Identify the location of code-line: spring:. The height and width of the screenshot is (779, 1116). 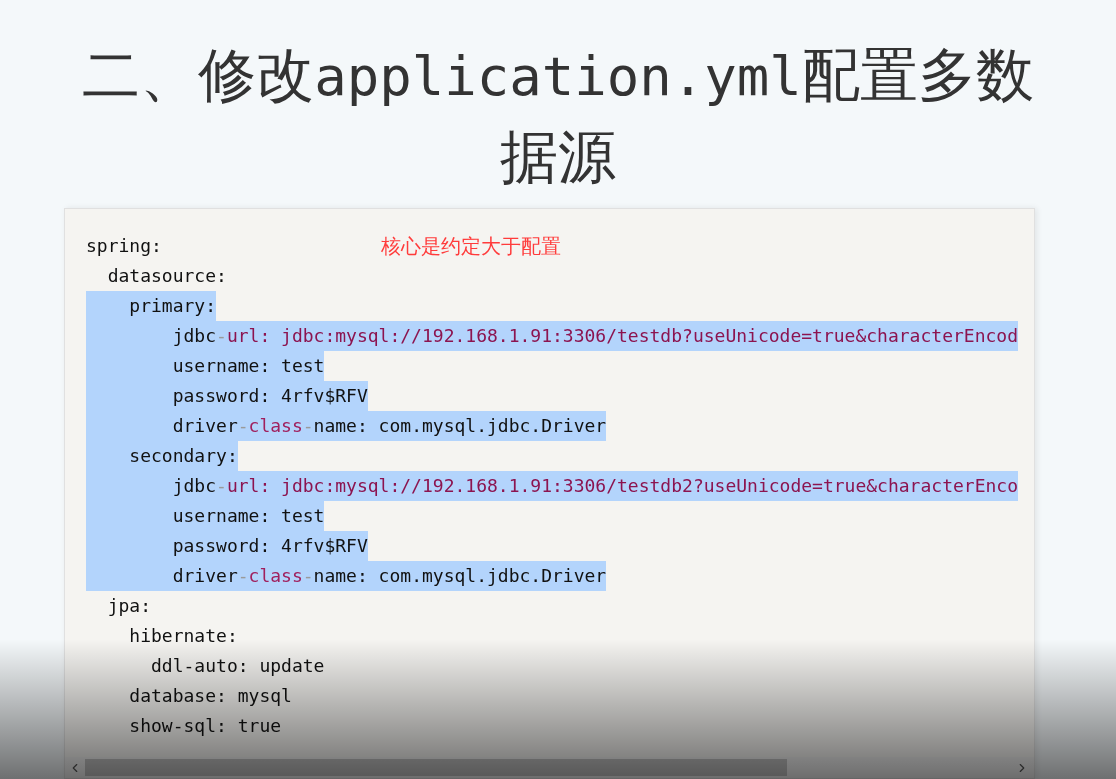
(124, 246).